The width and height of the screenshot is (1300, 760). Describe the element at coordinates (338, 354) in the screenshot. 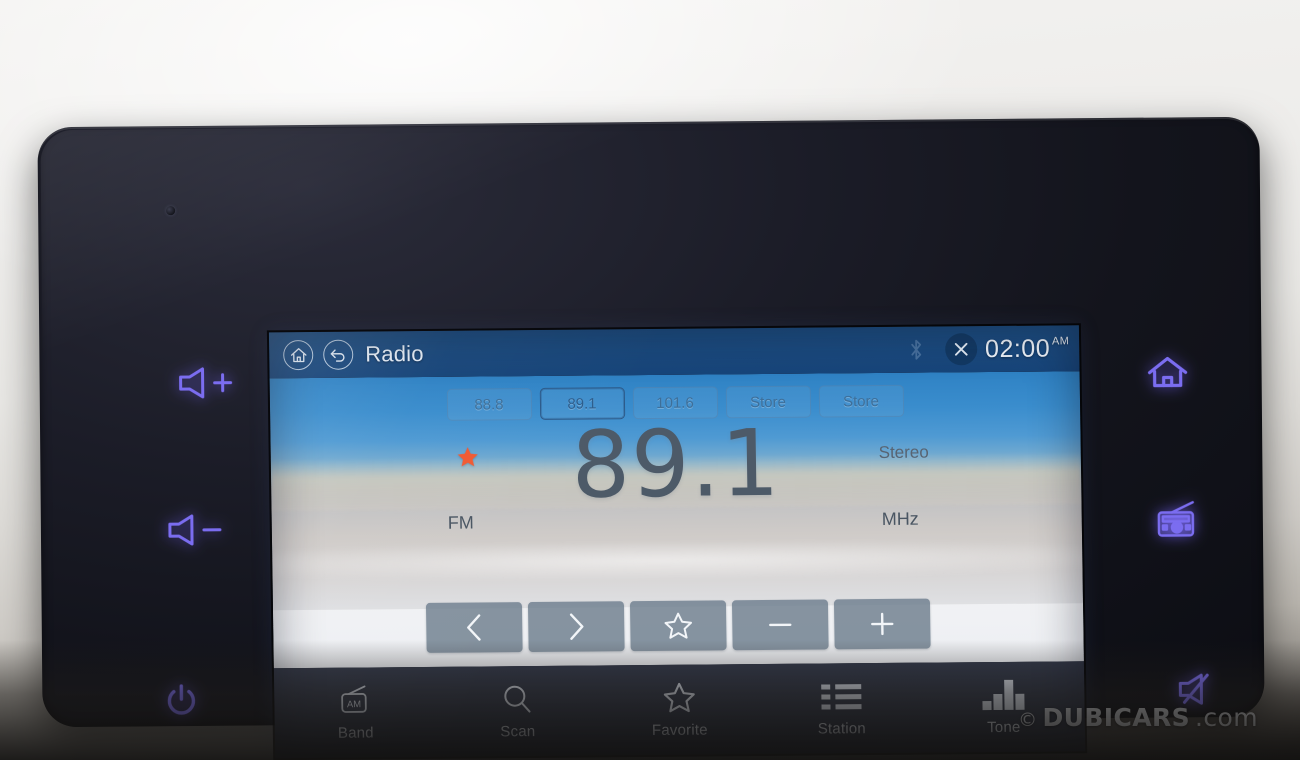

I see `back-arrow-icon` at that location.